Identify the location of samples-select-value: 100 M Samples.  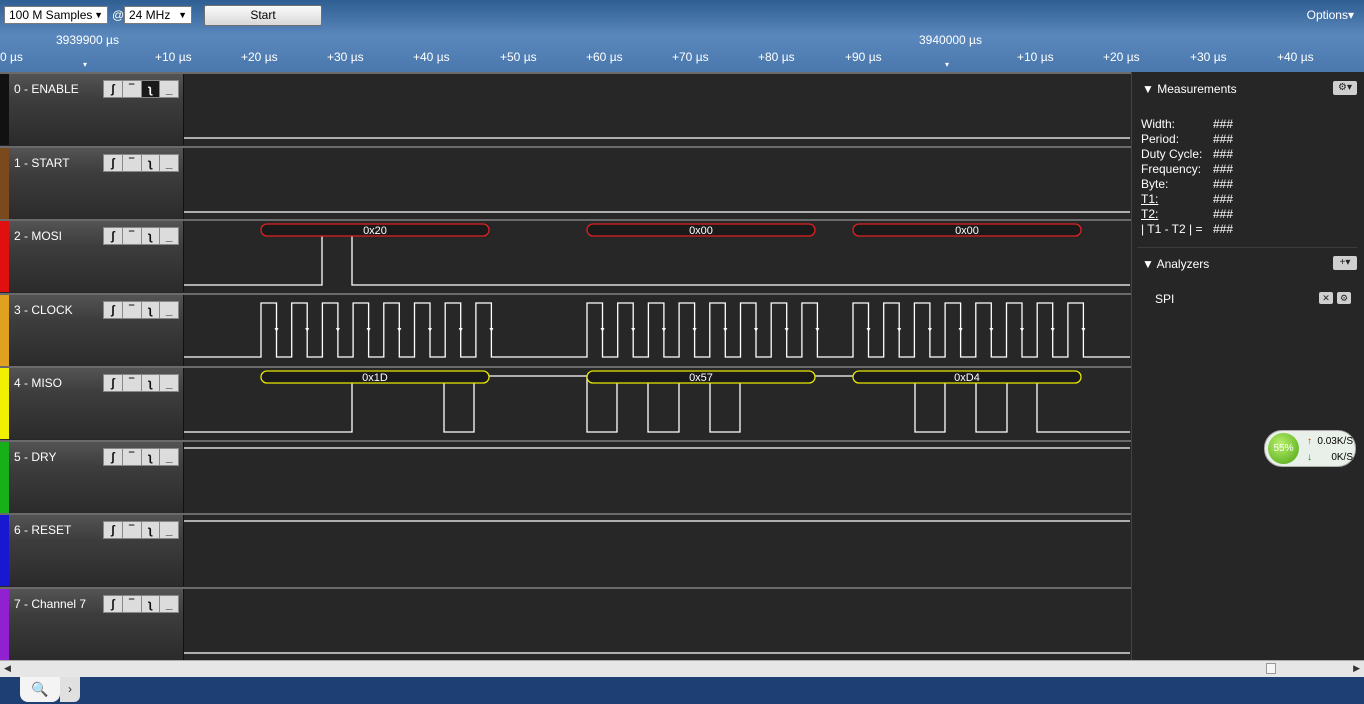
(51, 15).